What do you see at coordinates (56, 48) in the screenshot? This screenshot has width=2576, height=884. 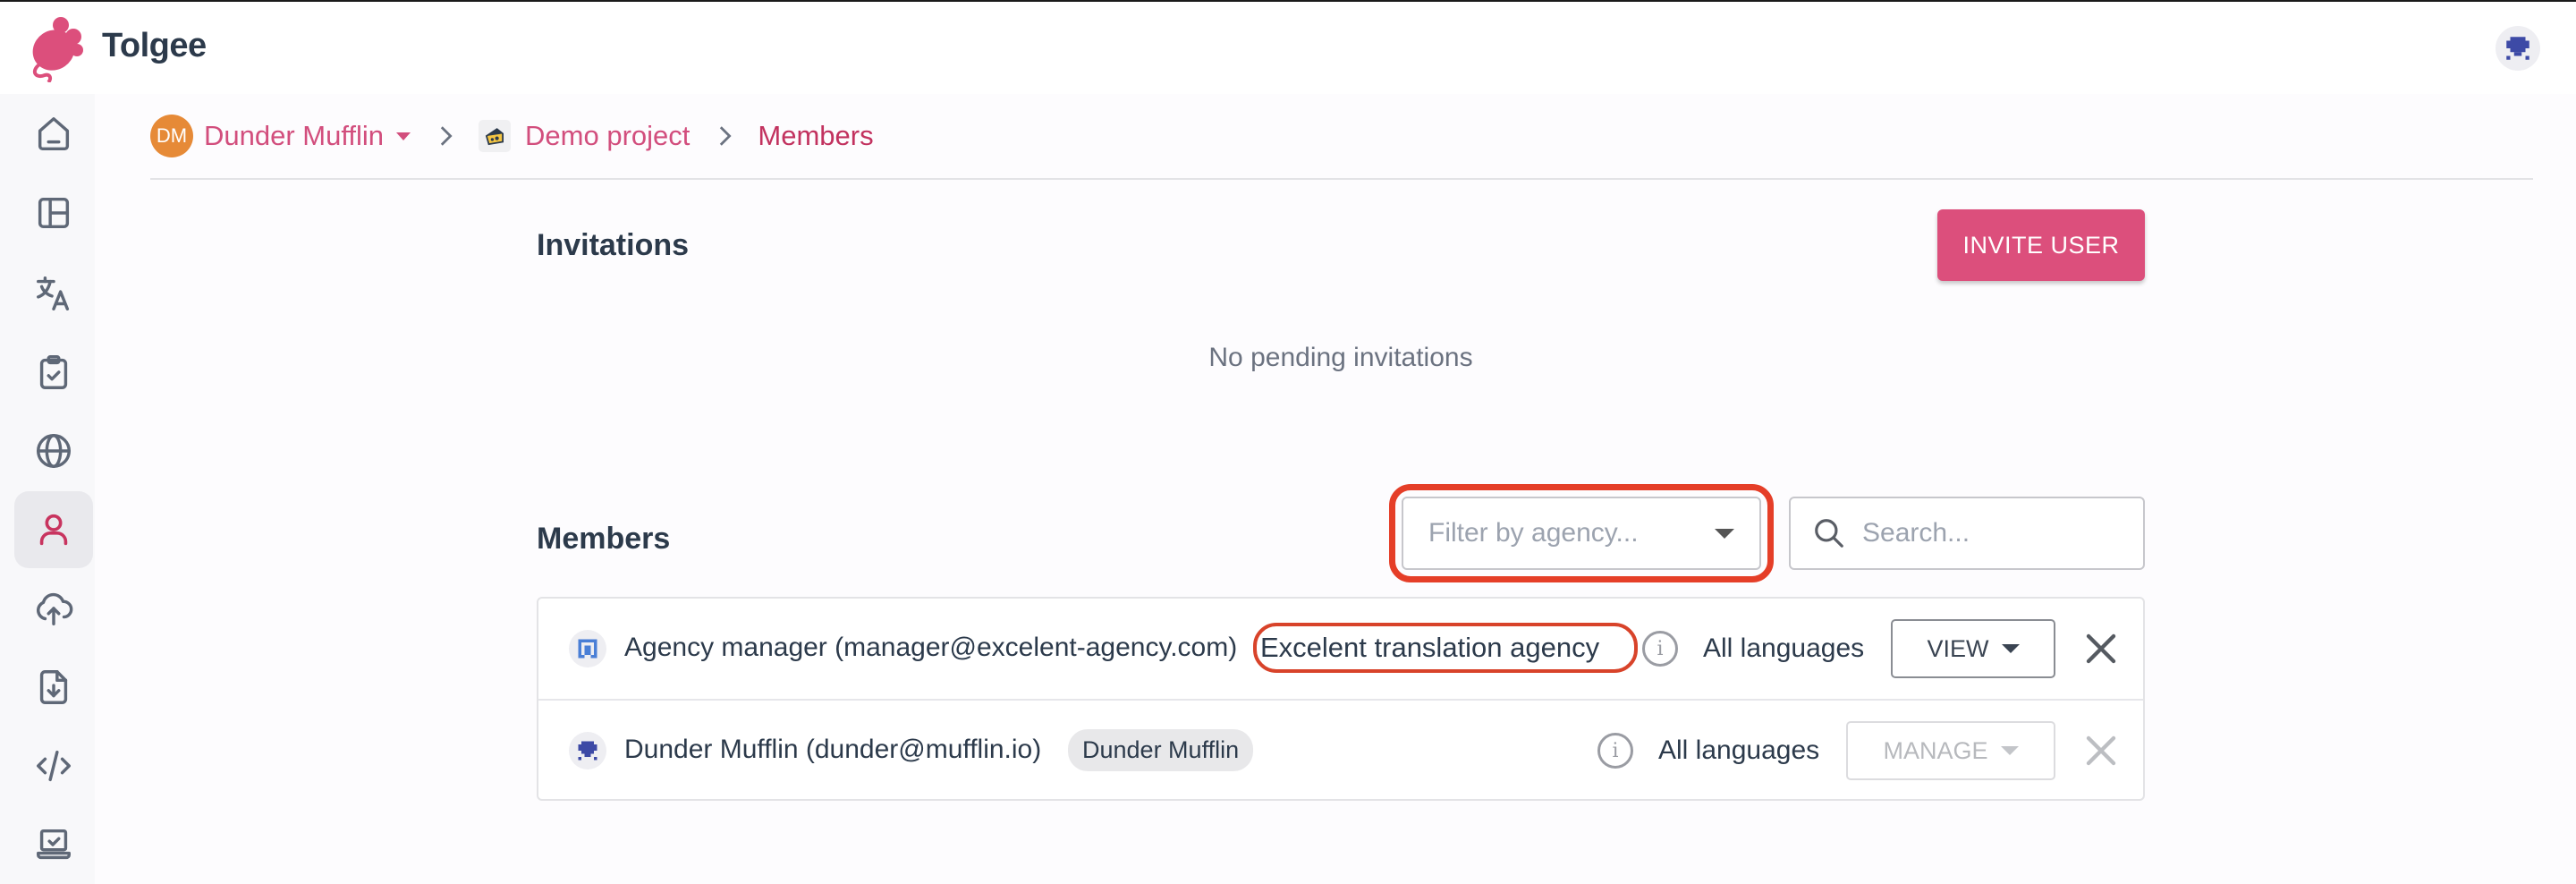 I see `tolgee-logo-icon` at bounding box center [56, 48].